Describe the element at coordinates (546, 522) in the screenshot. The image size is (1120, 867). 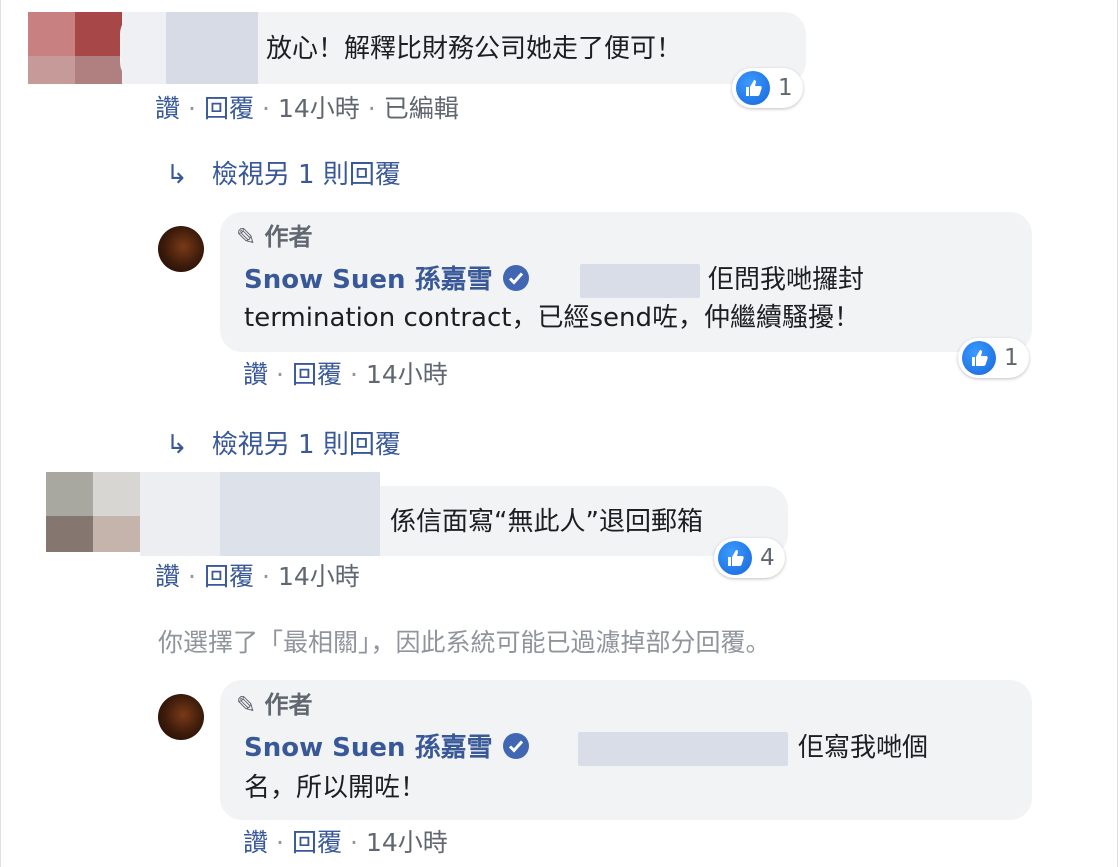
I see `comment-text: 係信面寫“無此人”退回郵箱` at that location.